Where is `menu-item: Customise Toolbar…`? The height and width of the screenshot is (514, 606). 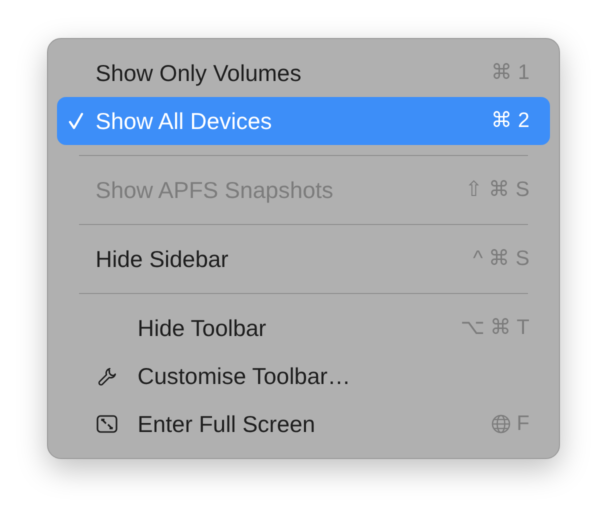
menu-item: Customise Toolbar… is located at coordinates (303, 376).